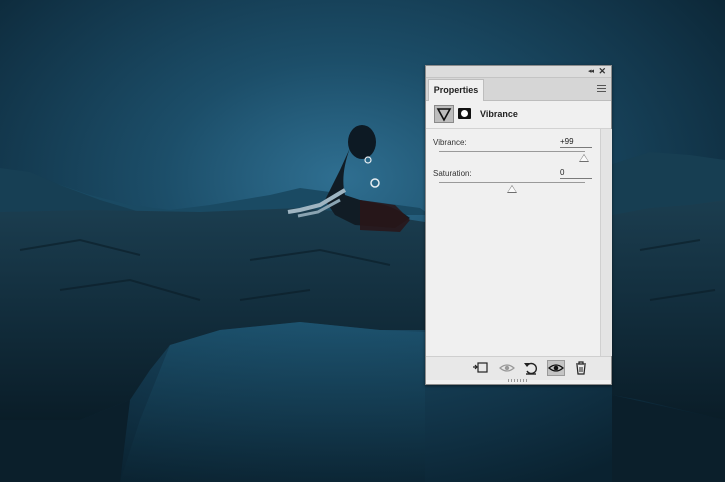  I want to click on collapse-icon: ◂◂, so click(591, 71).